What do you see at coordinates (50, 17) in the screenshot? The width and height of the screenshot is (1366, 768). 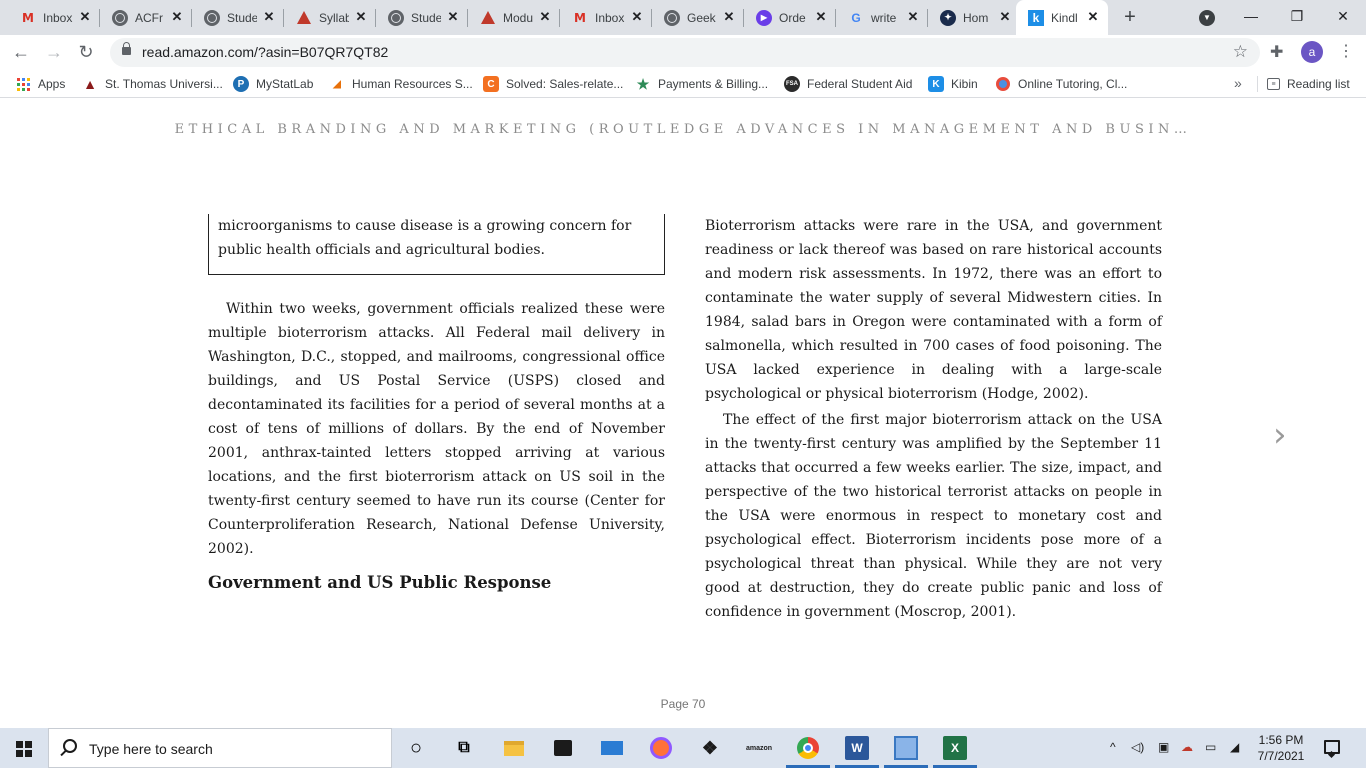 I see `tab-inbox-1: M Inbox ✕` at bounding box center [50, 17].